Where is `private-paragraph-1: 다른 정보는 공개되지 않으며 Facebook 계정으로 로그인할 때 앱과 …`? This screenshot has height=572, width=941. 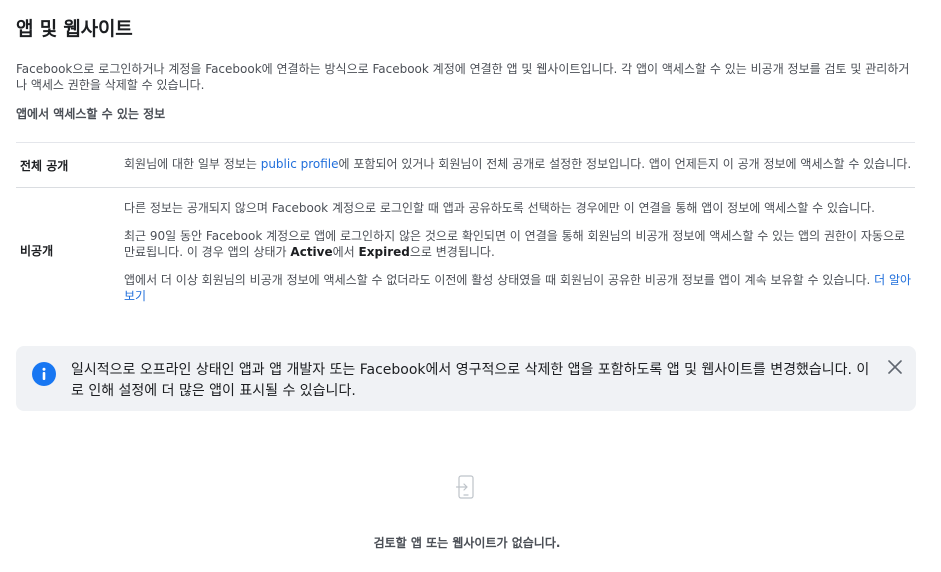 private-paragraph-1: 다른 정보는 공개되지 않으며 Facebook 계정으로 로그인할 때 앱과 … is located at coordinates (499, 208).